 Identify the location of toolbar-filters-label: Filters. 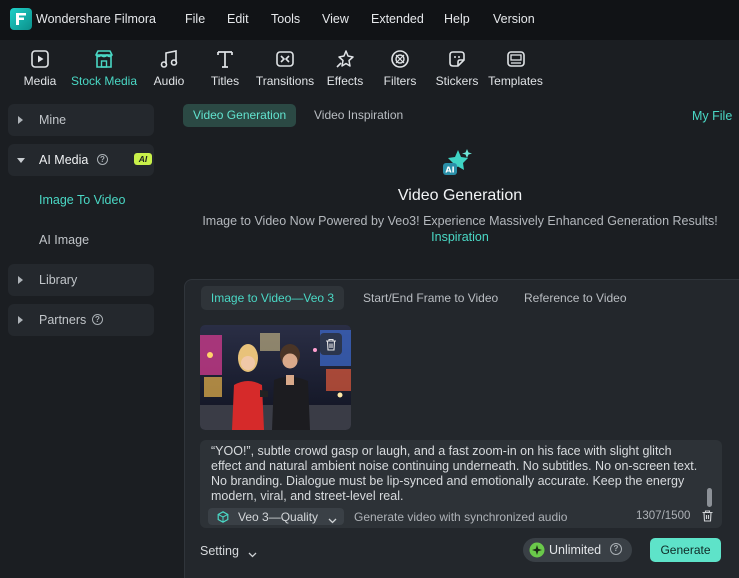
(400, 81).